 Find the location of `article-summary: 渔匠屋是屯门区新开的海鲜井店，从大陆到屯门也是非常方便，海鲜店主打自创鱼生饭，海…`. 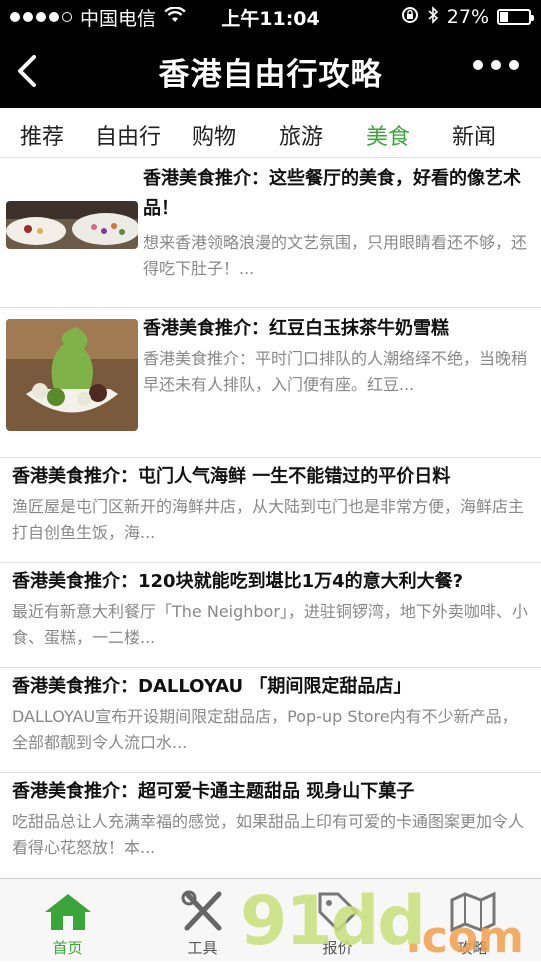

article-summary: 渔匠屋是屯门区新开的海鲜井店，从大陆到屯门也是非常方便，海鲜店主打自创鱼生饭，海… is located at coordinates (268, 519).